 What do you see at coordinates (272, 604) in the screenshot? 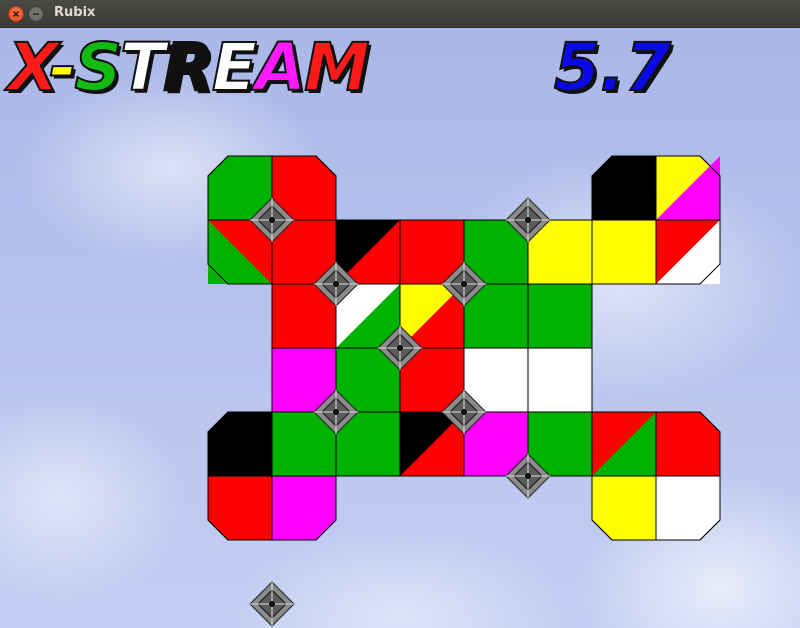
I see `rotate-knob` at bounding box center [272, 604].